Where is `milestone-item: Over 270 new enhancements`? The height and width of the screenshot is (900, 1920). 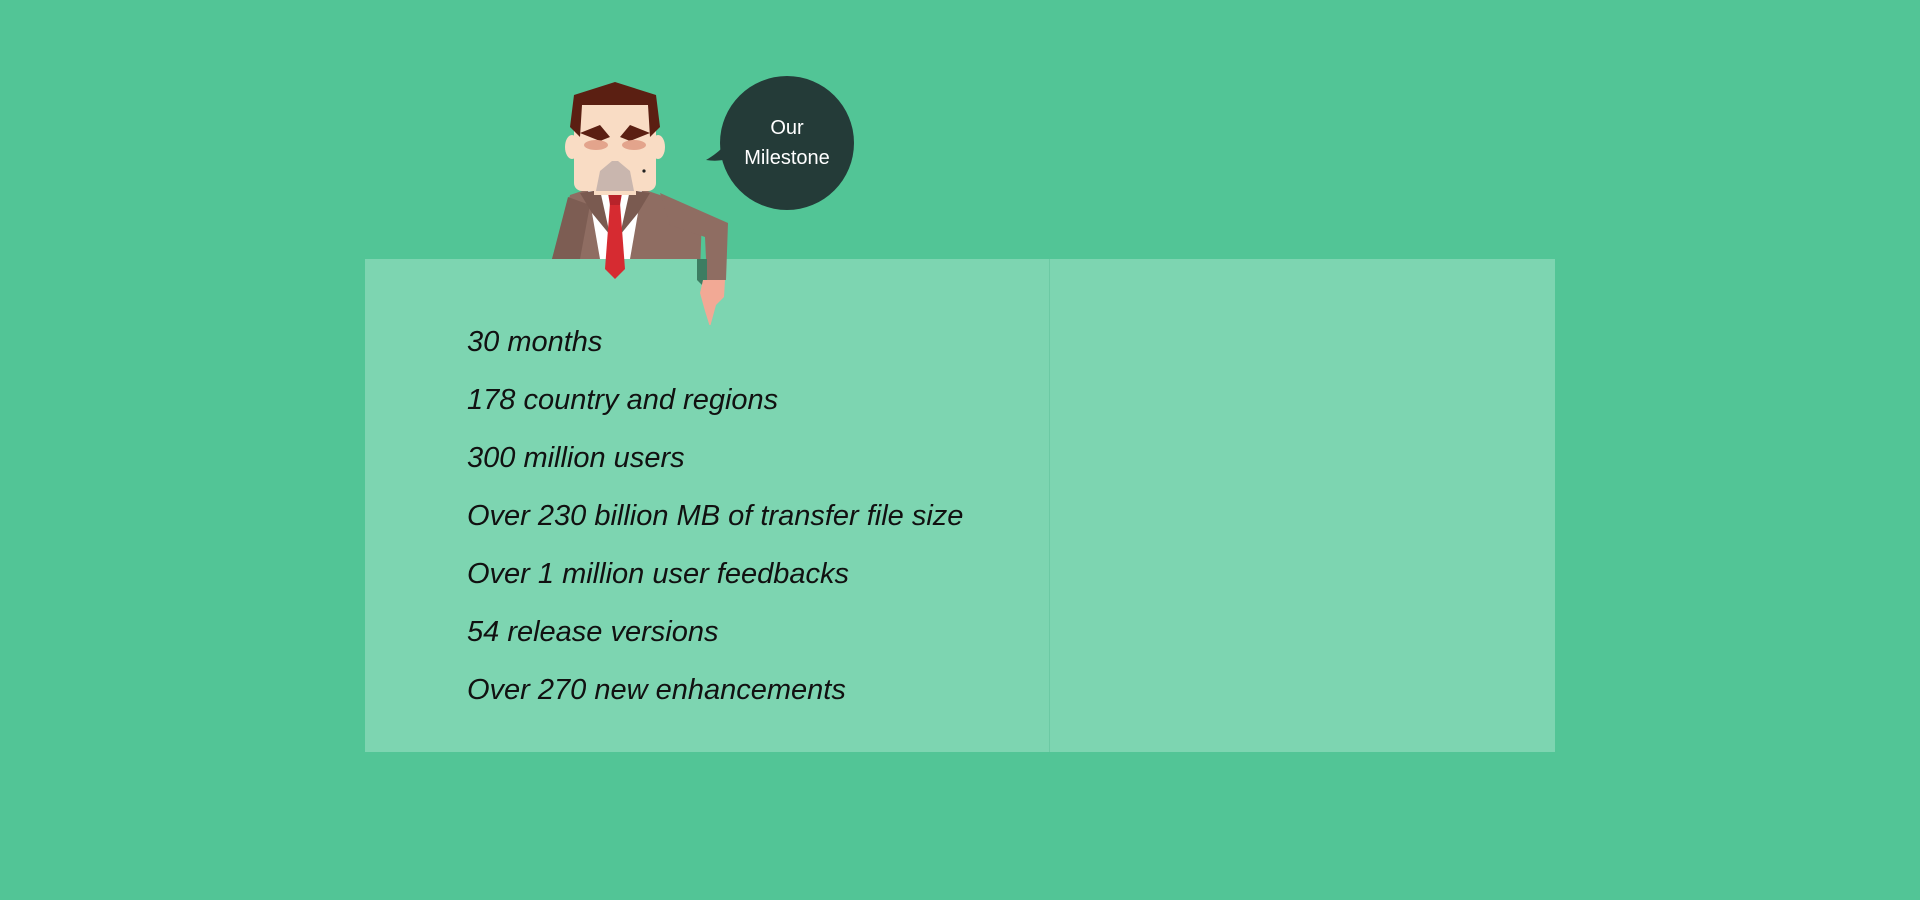
milestone-item: Over 270 new enhancements is located at coordinates (656, 690).